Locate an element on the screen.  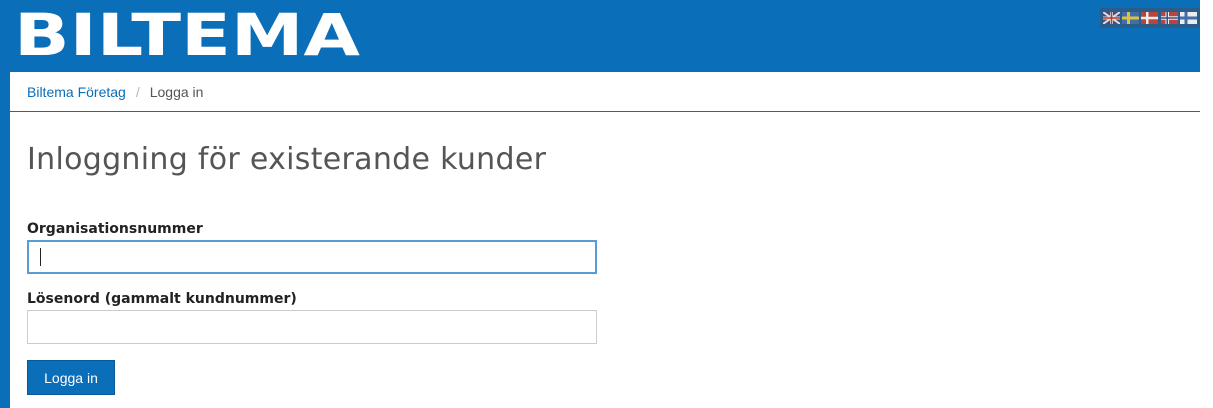
norwegian-flag-icon is located at coordinates (1169, 18).